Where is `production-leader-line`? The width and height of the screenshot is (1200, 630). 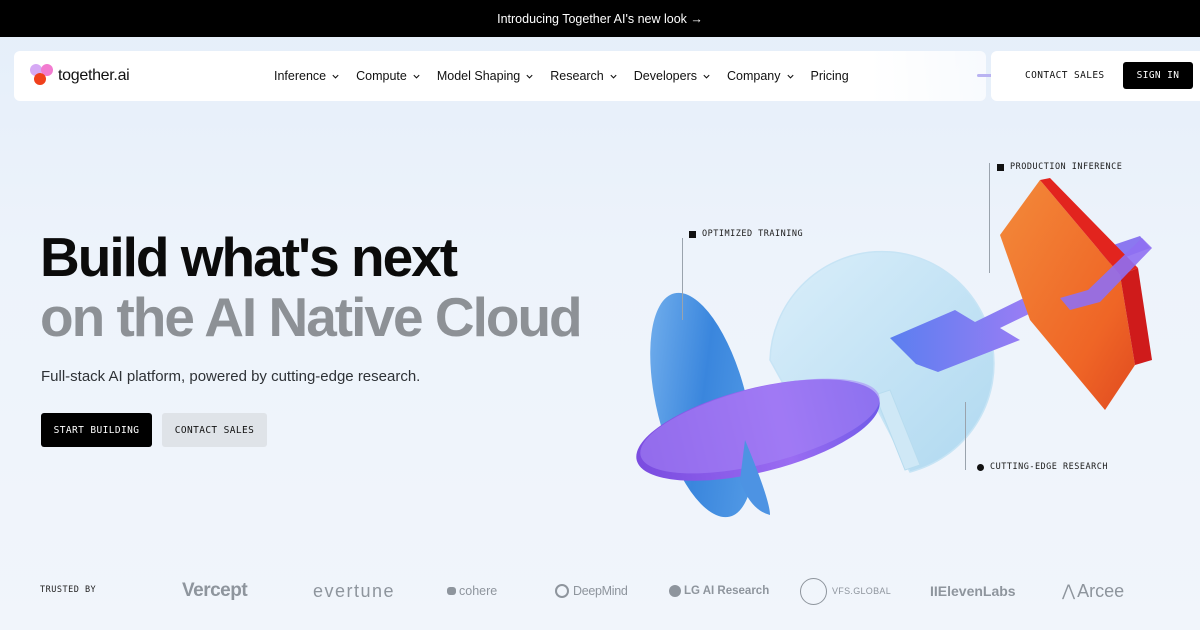 production-leader-line is located at coordinates (989, 218).